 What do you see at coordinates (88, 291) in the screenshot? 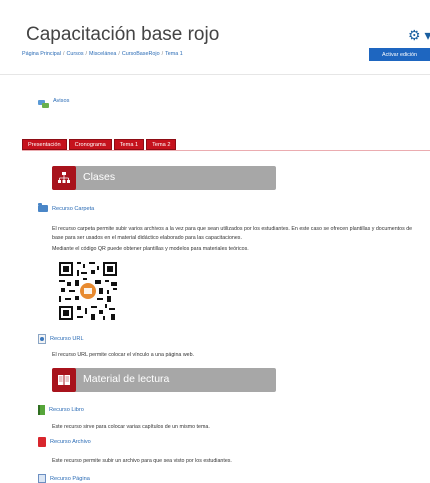
I see `qr-code-image` at bounding box center [88, 291].